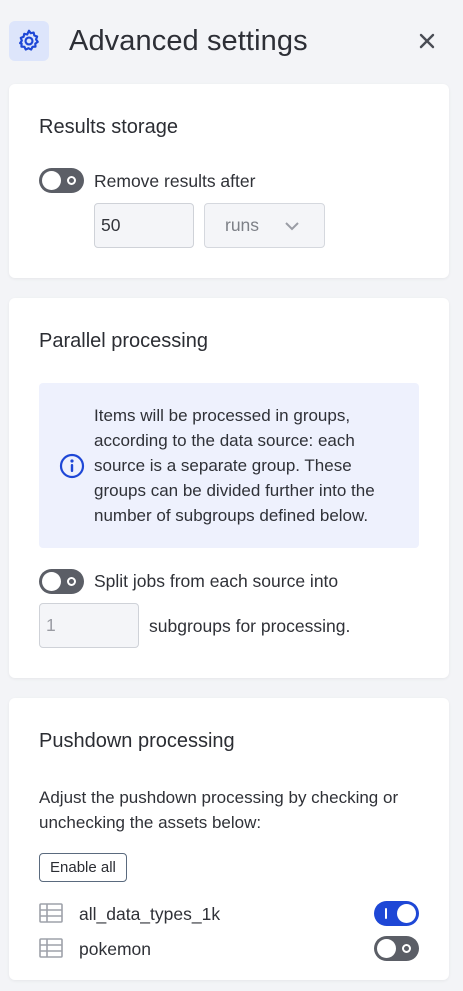  I want to click on close-icon, so click(427, 41).